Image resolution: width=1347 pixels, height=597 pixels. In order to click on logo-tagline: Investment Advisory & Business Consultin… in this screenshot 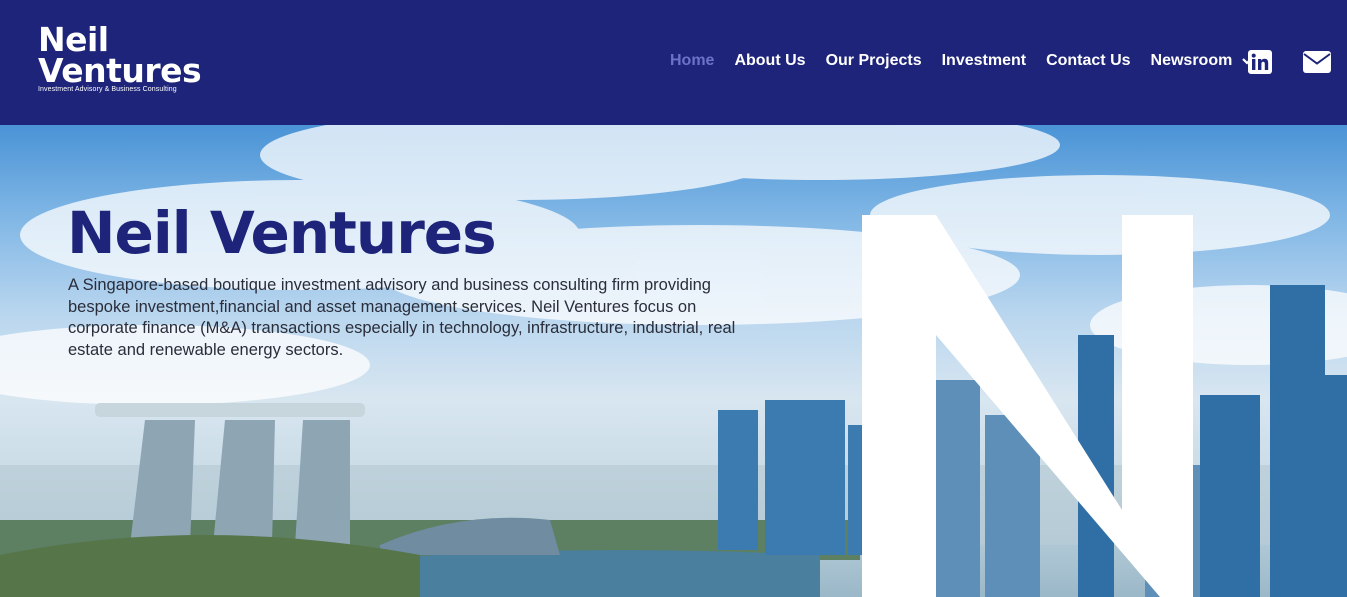, I will do `click(107, 89)`.